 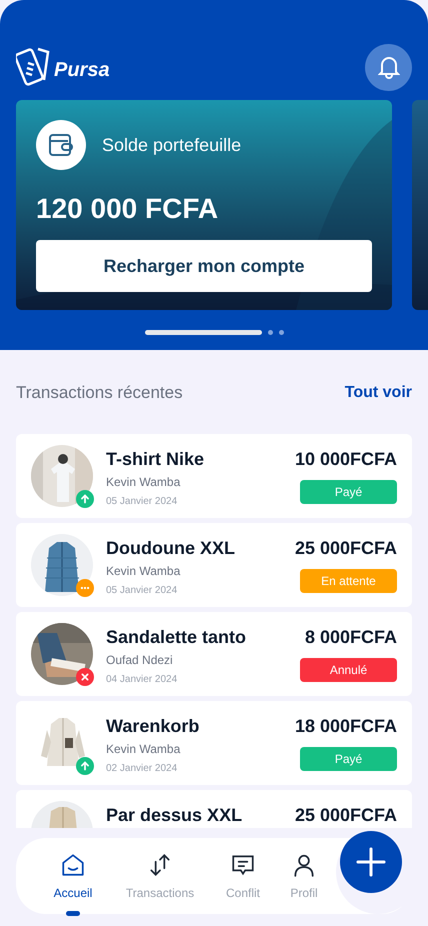 I want to click on see-all-link: Tout voir, so click(x=378, y=392).